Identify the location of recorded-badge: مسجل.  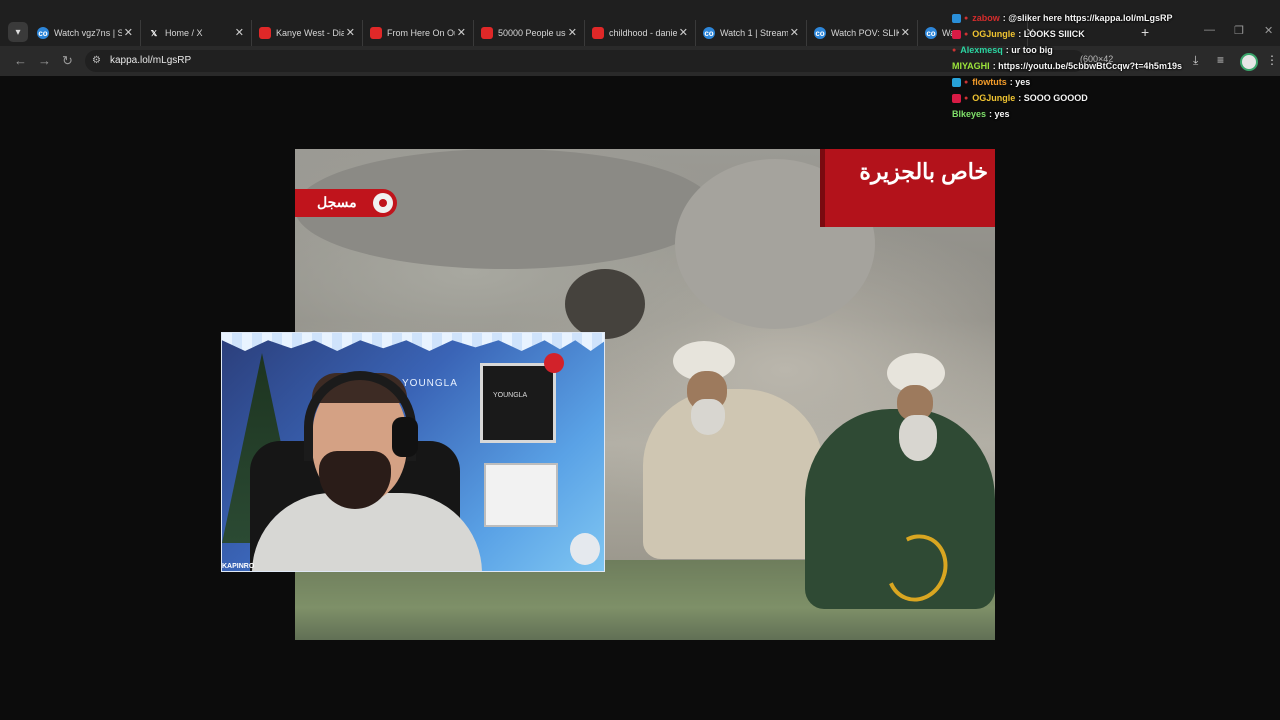
(346, 203).